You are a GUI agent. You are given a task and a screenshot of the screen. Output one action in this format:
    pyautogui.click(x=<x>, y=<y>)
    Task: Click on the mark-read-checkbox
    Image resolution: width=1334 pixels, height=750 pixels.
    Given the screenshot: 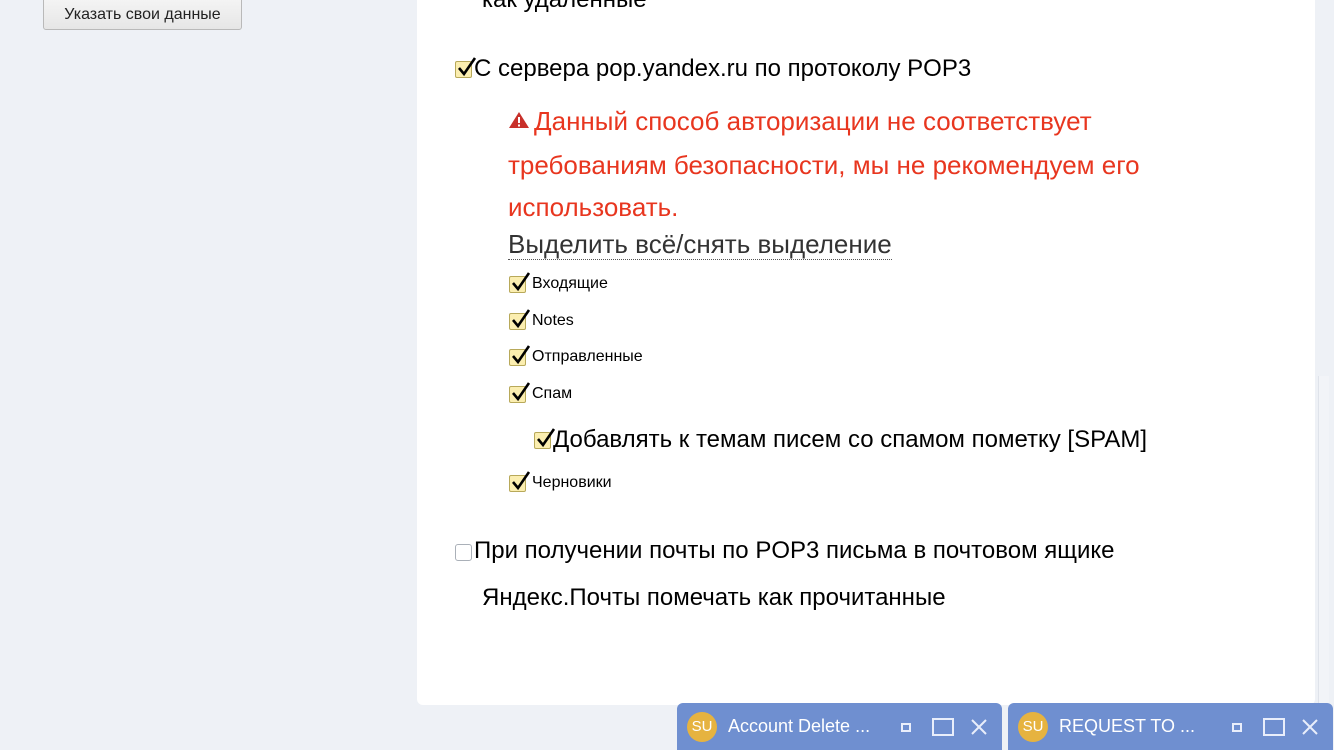 What is the action you would take?
    pyautogui.click(x=463, y=552)
    